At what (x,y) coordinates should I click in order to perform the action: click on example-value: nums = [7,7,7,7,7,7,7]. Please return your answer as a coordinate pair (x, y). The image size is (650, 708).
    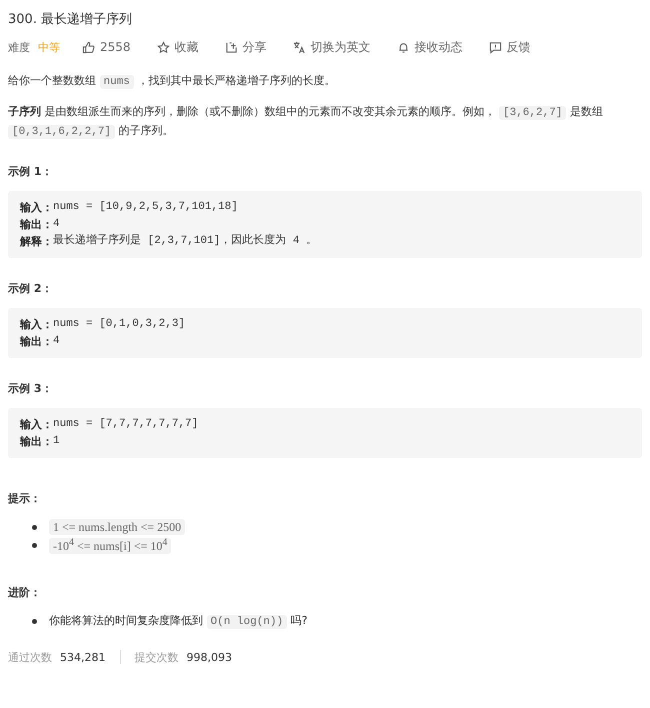
    Looking at the image, I should click on (125, 424).